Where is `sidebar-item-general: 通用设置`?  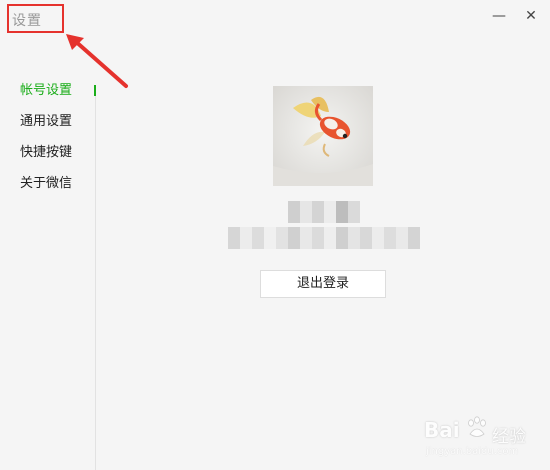
sidebar-item-general: 通用设置 is located at coordinates (48, 121).